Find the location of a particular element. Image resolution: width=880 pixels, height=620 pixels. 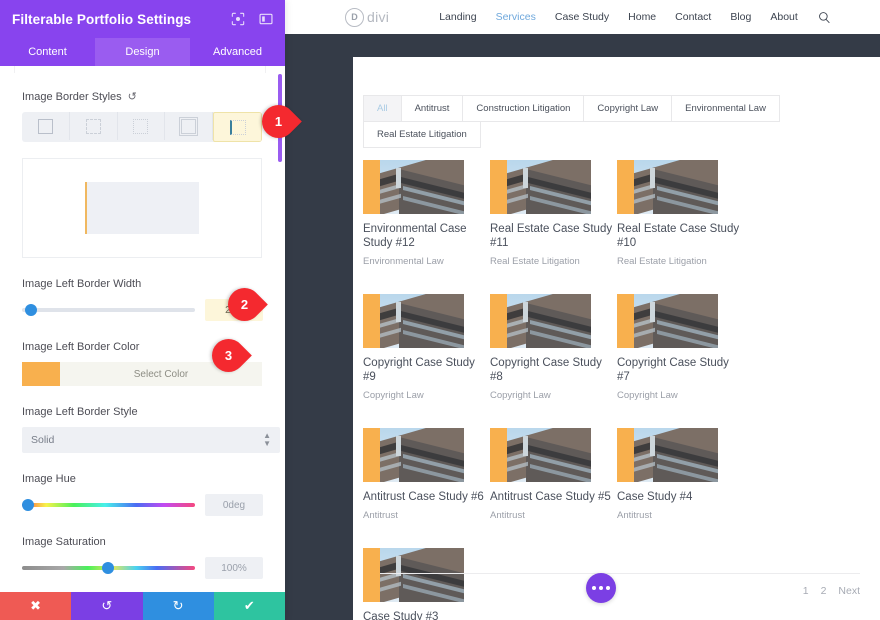

saturation-value-input: 100% is located at coordinates (234, 568).